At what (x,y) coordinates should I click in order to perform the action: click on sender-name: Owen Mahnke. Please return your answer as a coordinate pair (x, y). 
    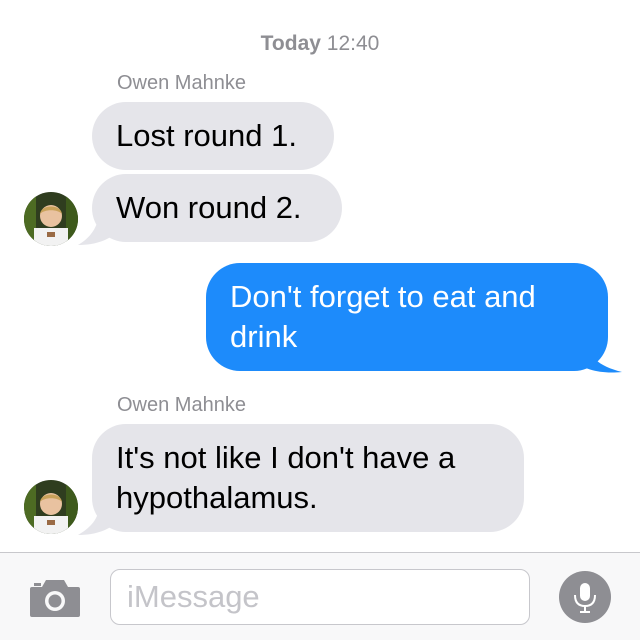
    Looking at the image, I should click on (181, 405).